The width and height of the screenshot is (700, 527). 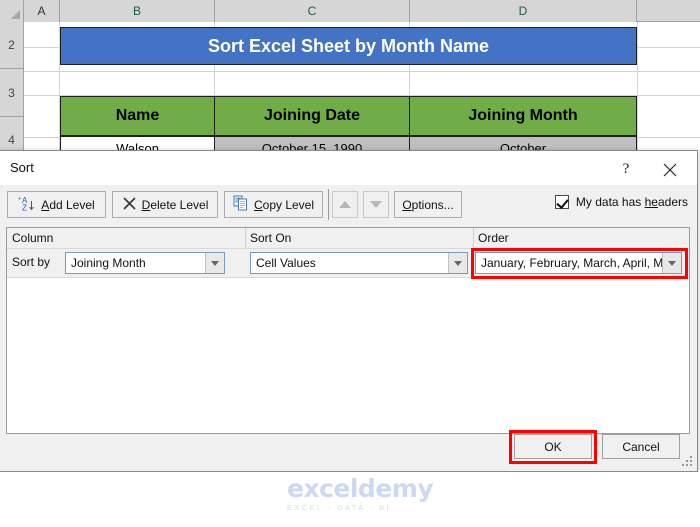 I want to click on resize-grip, so click(x=687, y=462).